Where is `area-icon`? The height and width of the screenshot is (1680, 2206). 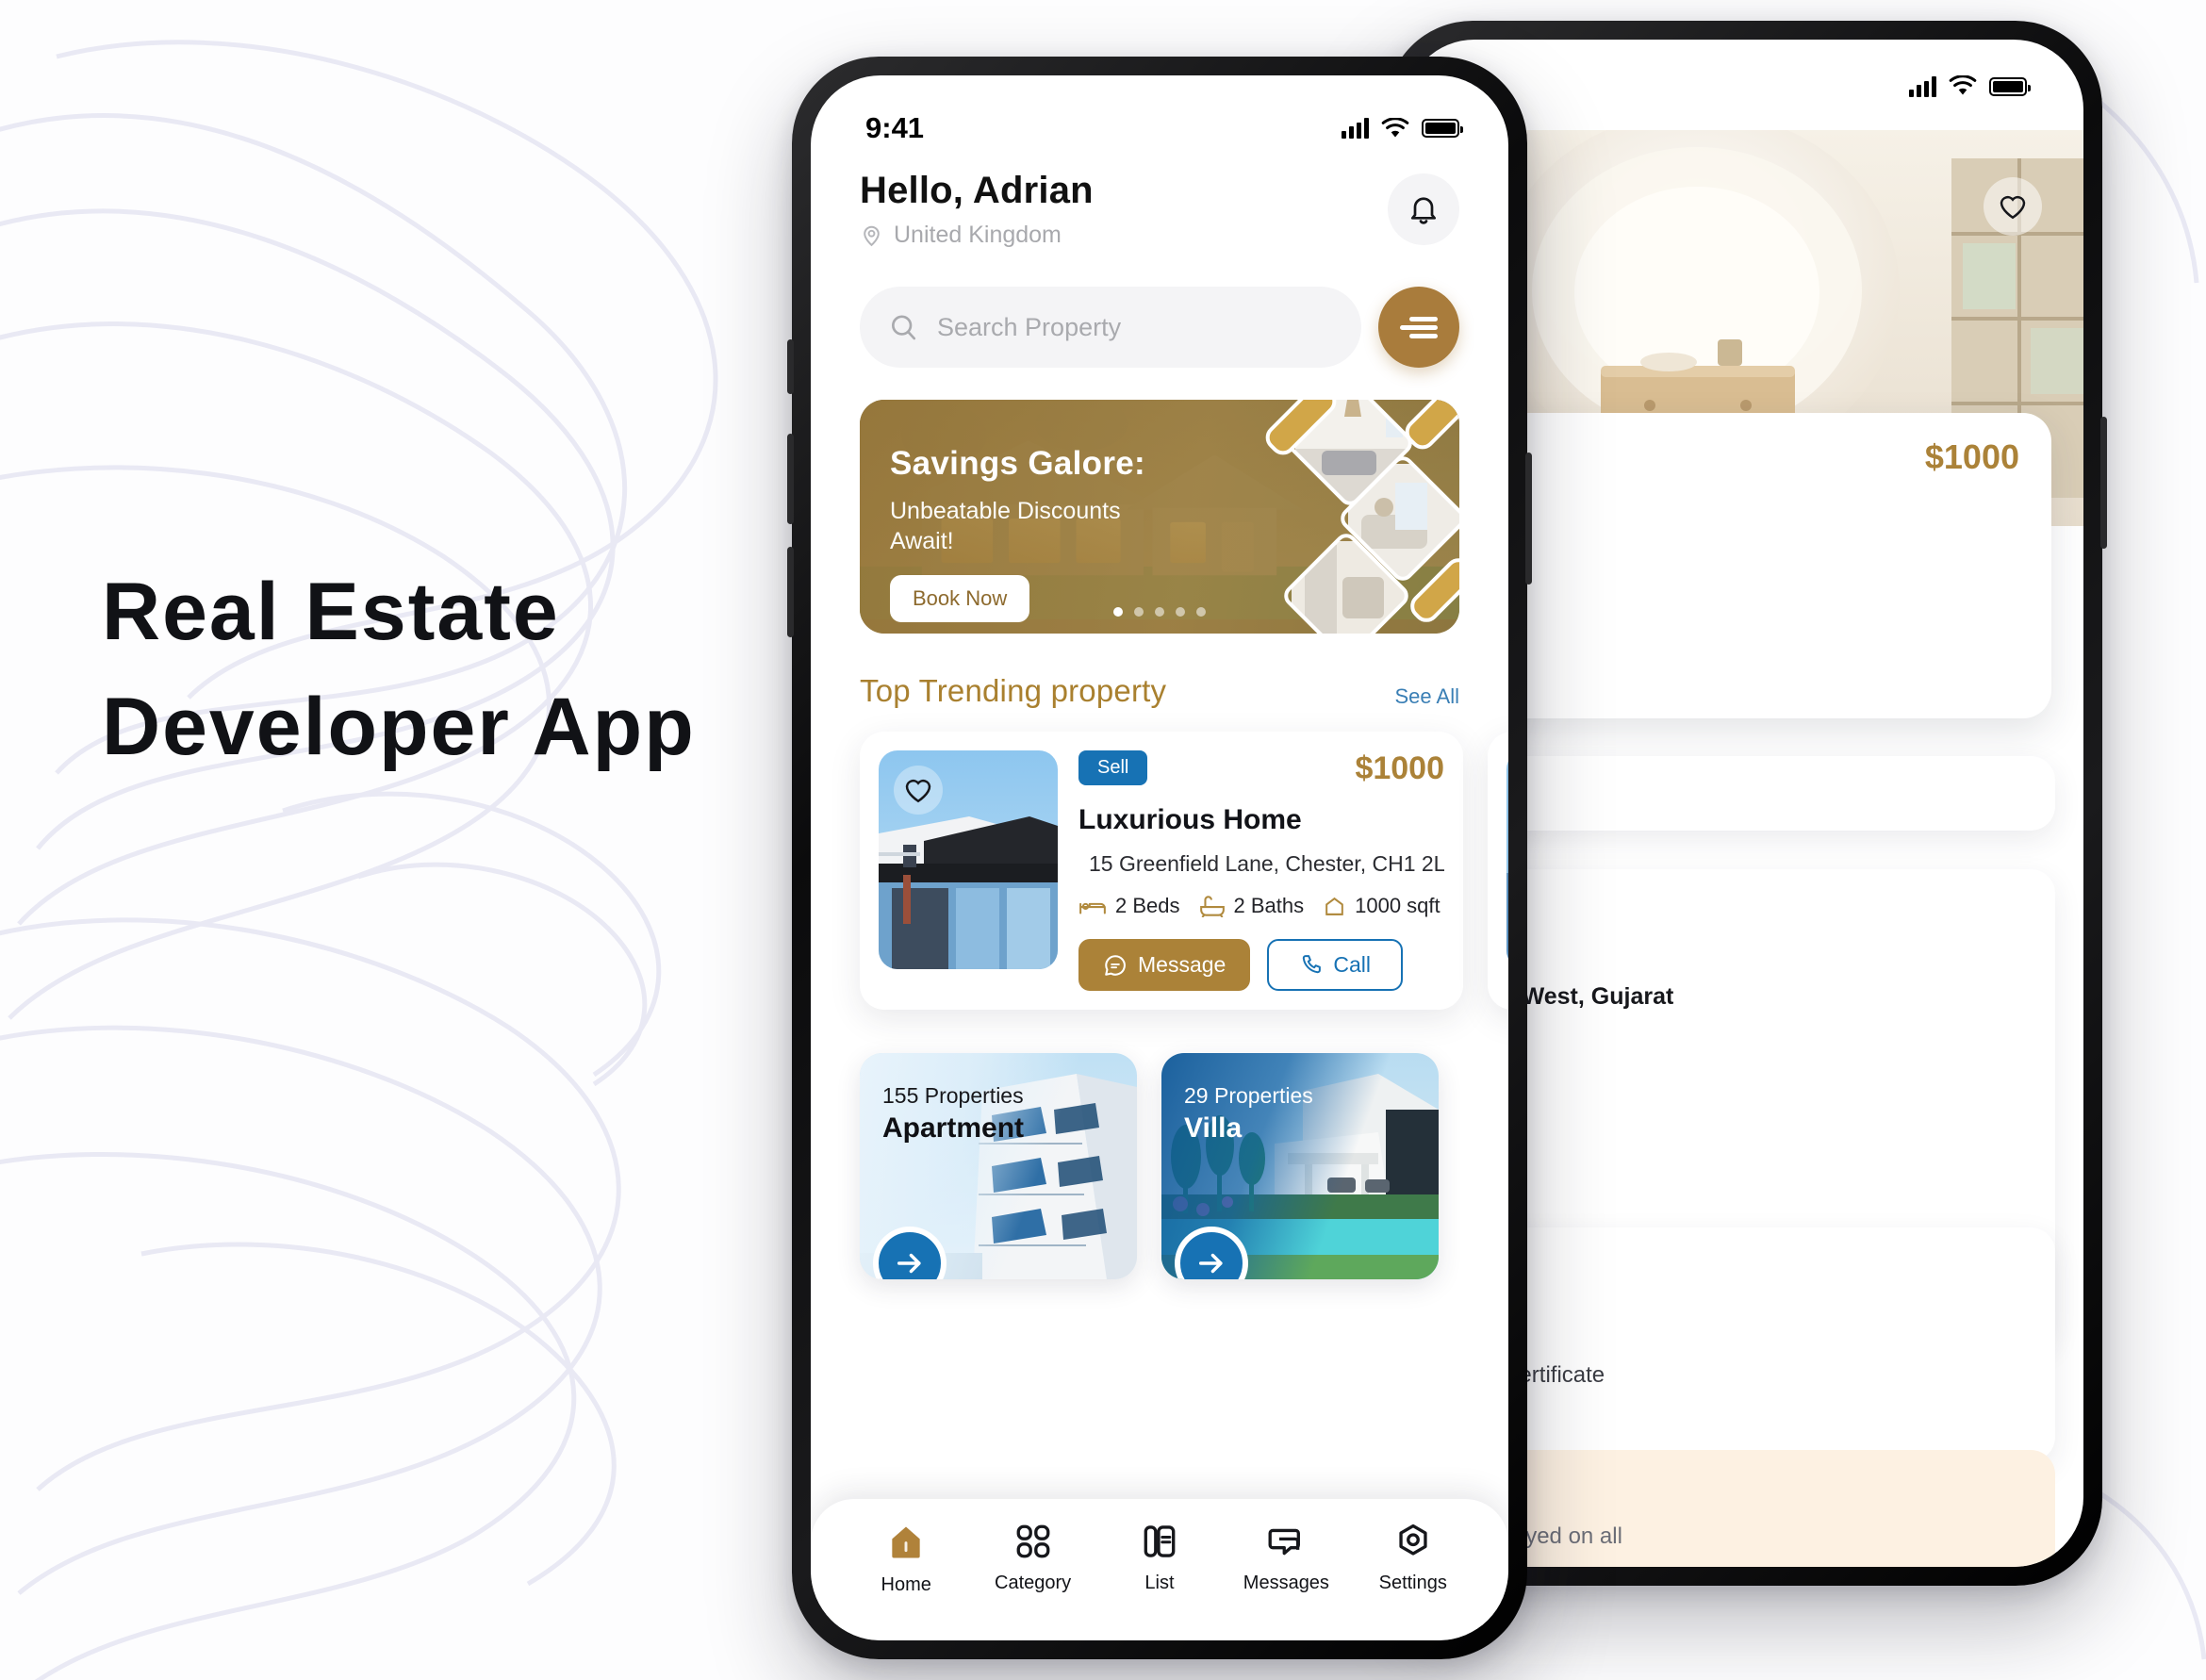 area-icon is located at coordinates (1334, 906).